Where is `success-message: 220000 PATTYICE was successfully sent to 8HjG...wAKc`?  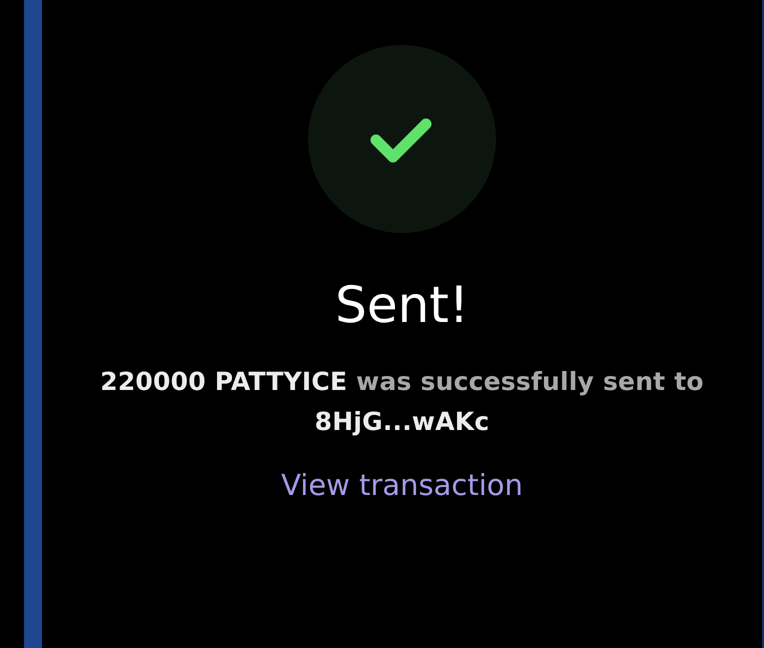 success-message: 220000 PATTYICE was successfully sent to 8HjG...wAKc is located at coordinates (402, 402).